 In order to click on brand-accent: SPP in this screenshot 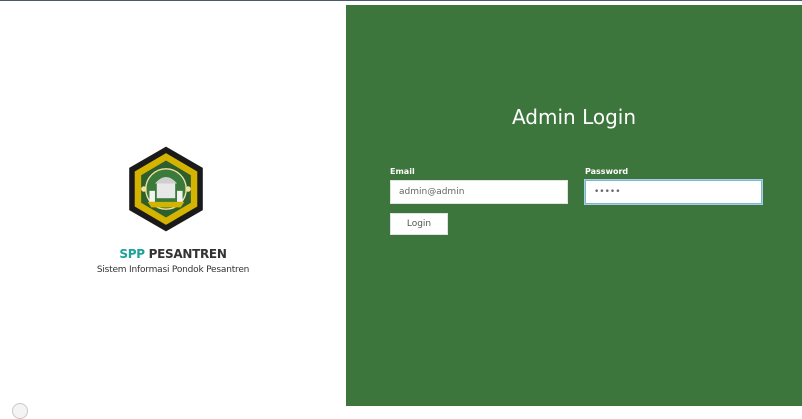, I will do `click(132, 254)`.